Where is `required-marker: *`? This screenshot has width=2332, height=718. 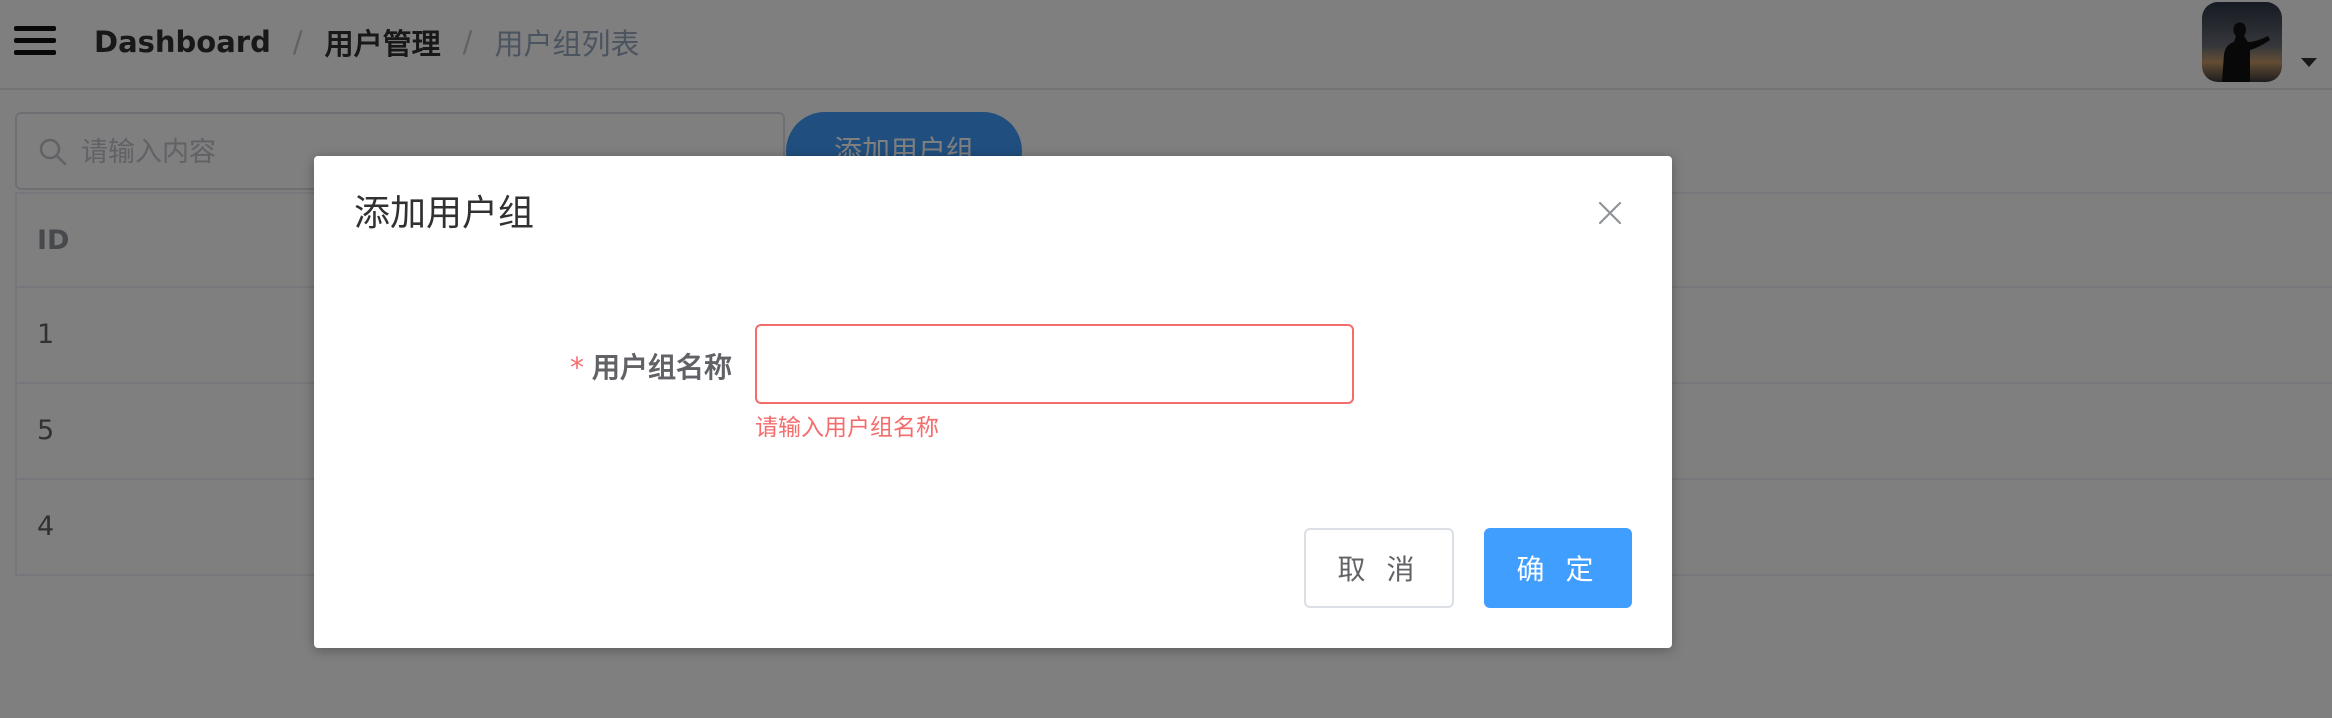
required-marker: * is located at coordinates (577, 367).